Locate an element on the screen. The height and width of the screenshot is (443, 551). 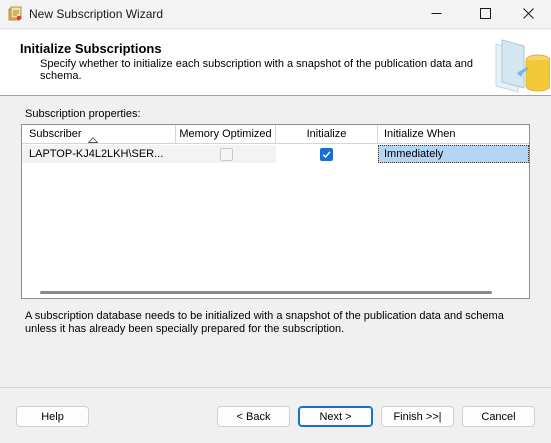
minimize-button is located at coordinates (436, 14).